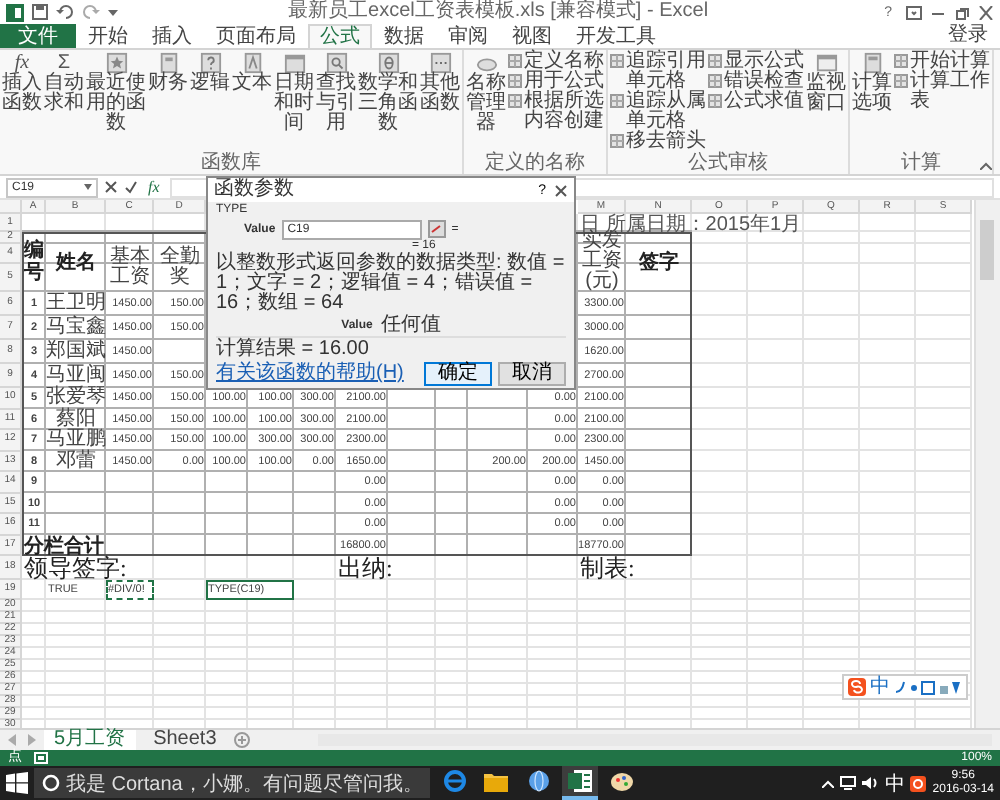 Image resolution: width=1000 pixels, height=800 pixels. Describe the element at coordinates (180, 268) in the screenshot. I see `table-cell-text: 全勤奖` at that location.